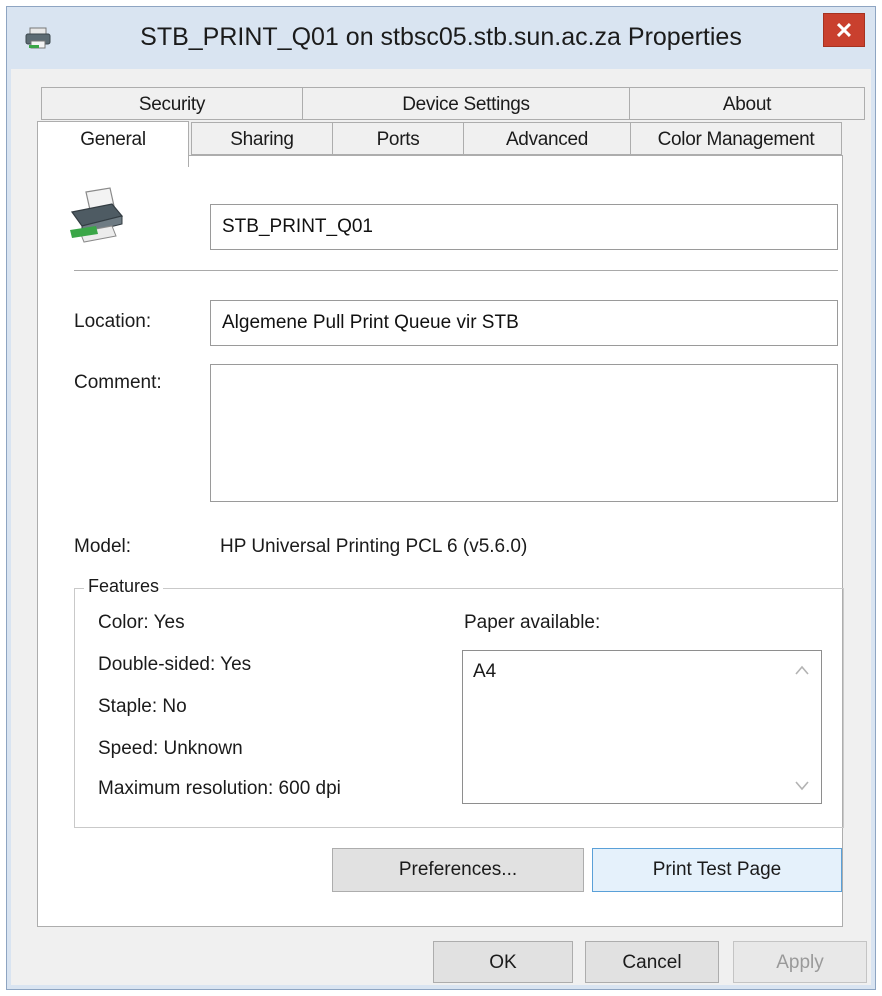 This screenshot has height=996, width=882. What do you see at coordinates (97, 215) in the screenshot?
I see `printer-icon` at bounding box center [97, 215].